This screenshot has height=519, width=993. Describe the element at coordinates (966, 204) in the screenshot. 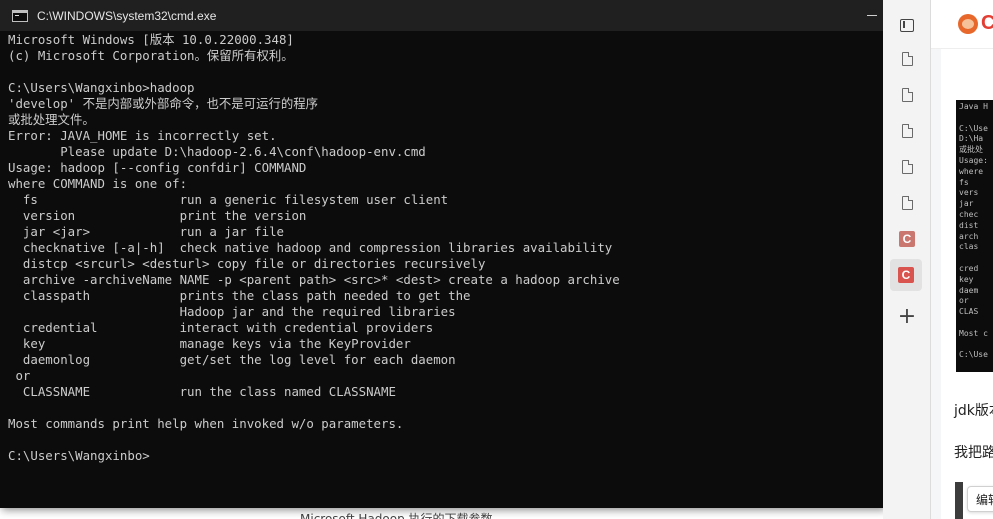

I see `thumbnail-text-line: jar` at that location.